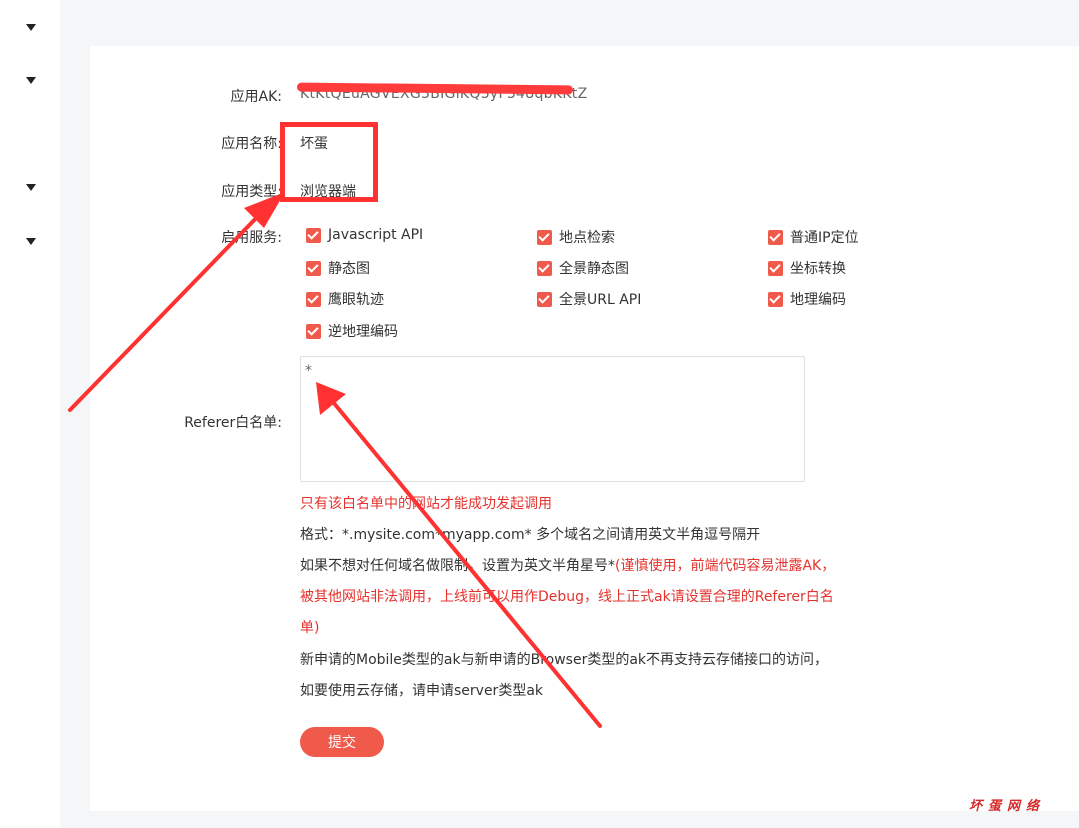 The image size is (1079, 828). I want to click on watermark: 坏蛋网络, so click(1007, 806).